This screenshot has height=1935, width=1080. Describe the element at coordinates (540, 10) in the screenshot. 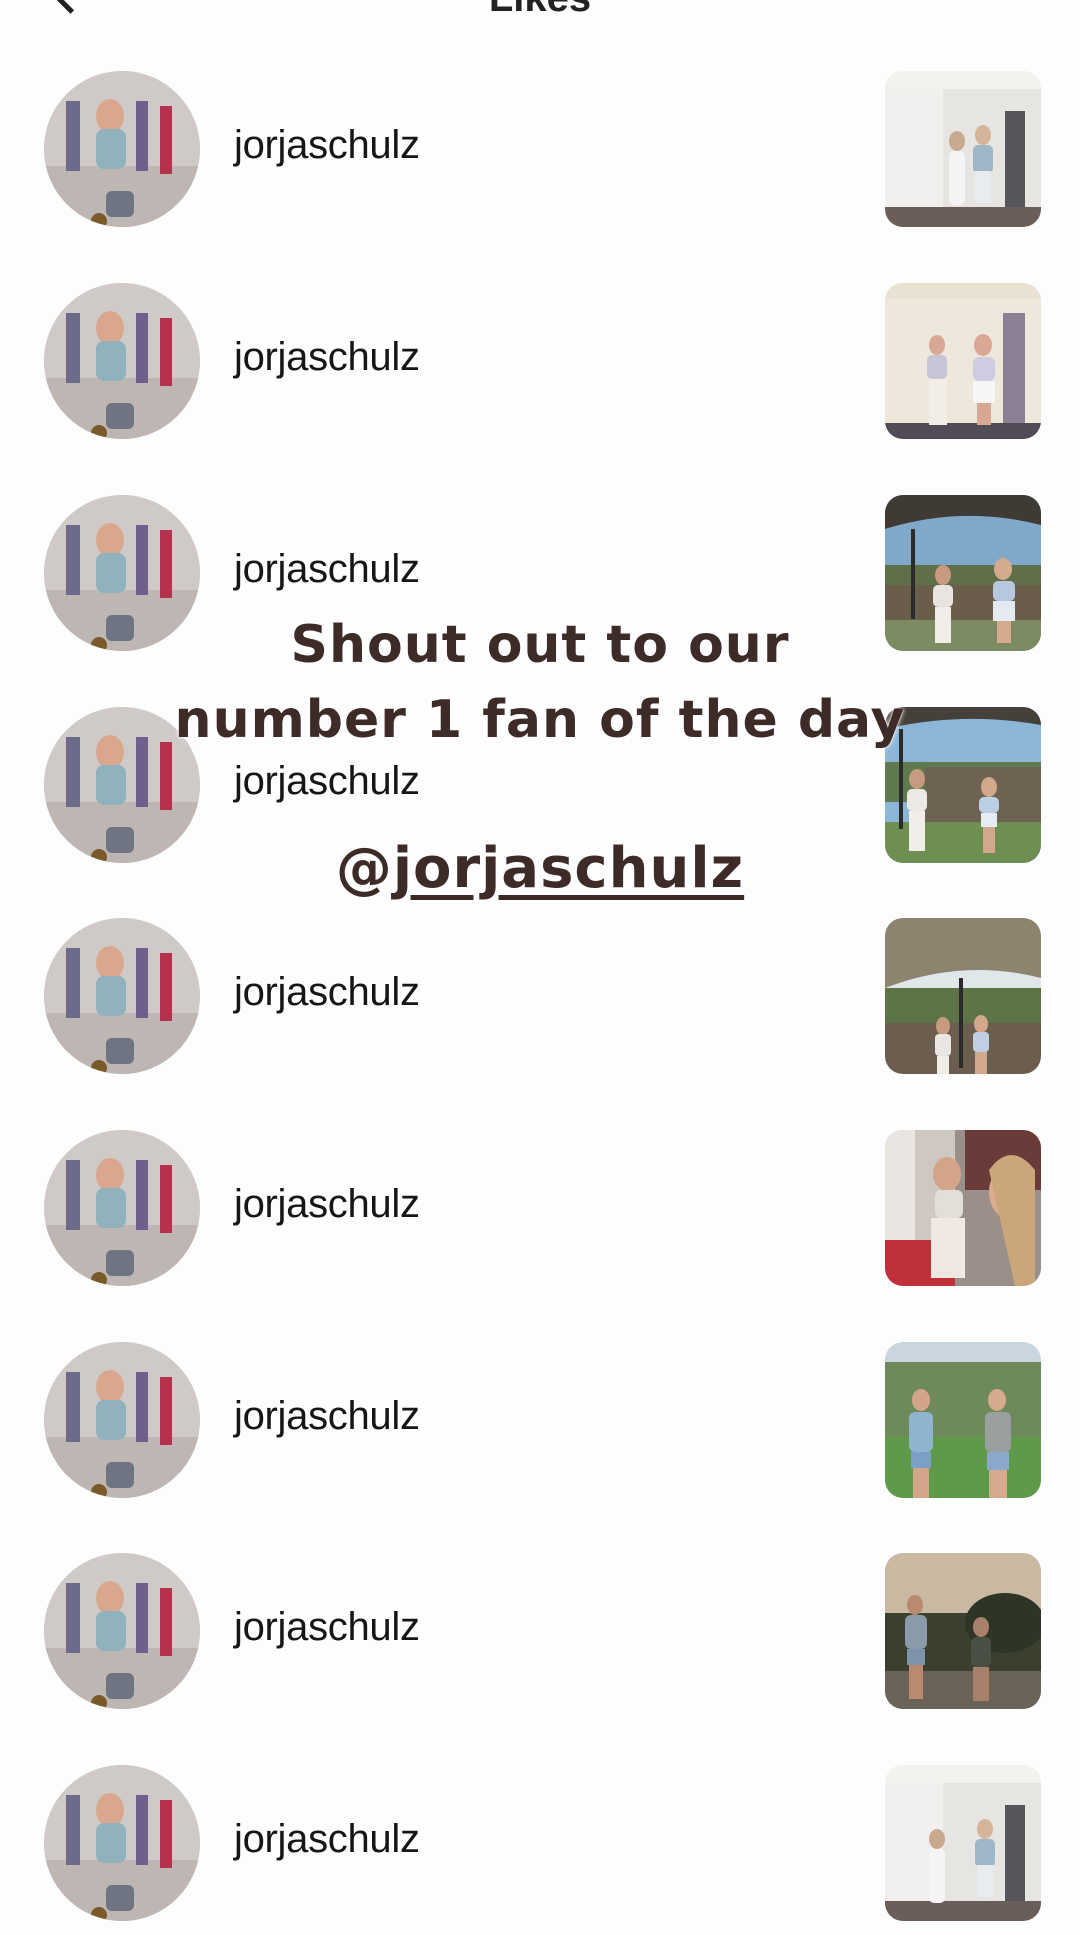

I see `page-title: Likes` at that location.